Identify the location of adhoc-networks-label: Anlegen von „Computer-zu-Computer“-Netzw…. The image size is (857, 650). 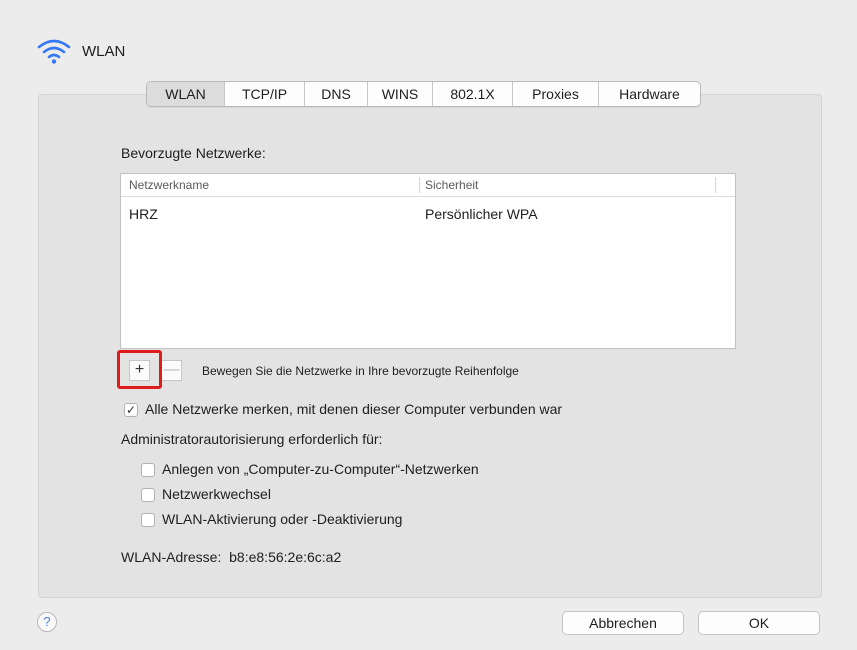
(320, 469).